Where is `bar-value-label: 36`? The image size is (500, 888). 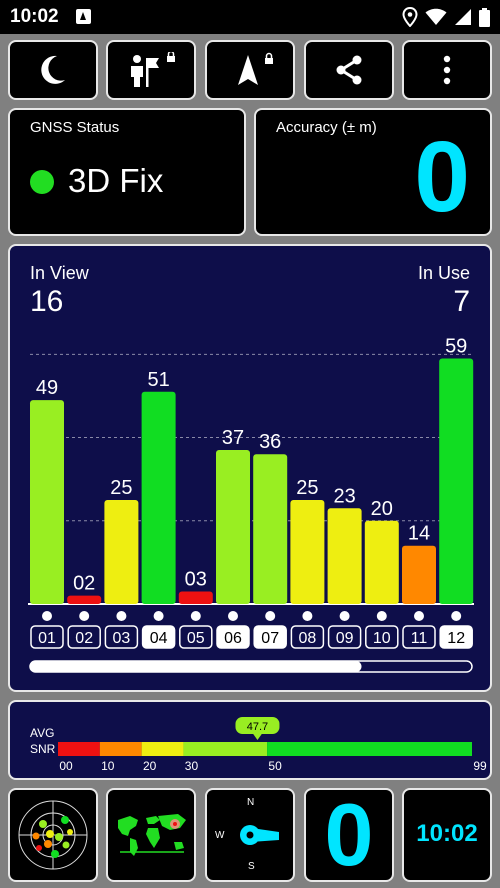
bar-value-label: 36 is located at coordinates (270, 442).